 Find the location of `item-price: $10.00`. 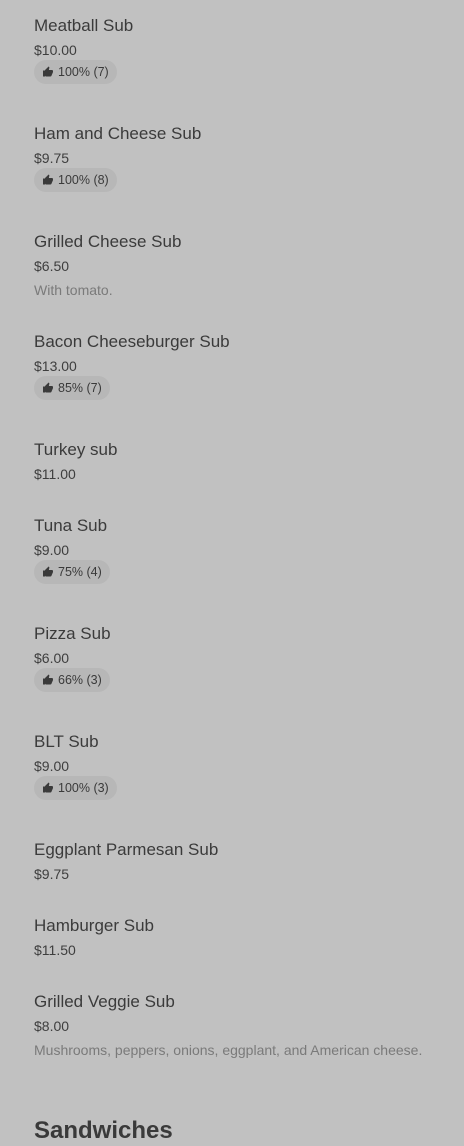

item-price: $10.00 is located at coordinates (55, 50).